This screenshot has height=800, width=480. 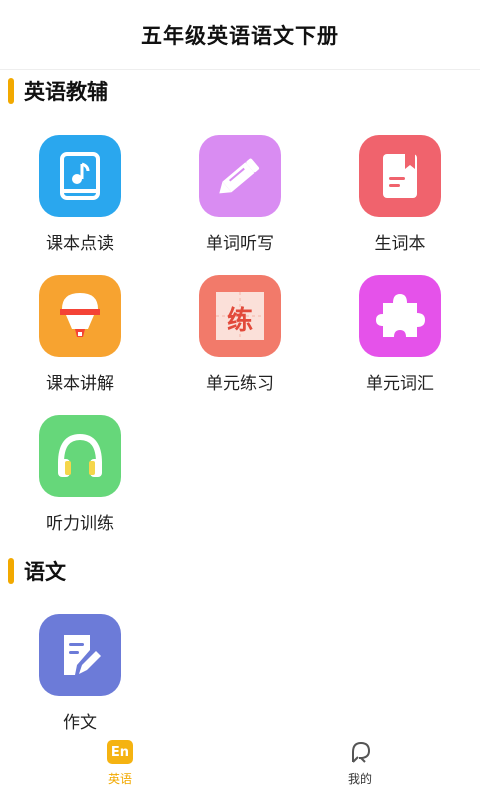 I want to click on tile-textbook-explanation: 课本讲解, so click(x=80, y=340).